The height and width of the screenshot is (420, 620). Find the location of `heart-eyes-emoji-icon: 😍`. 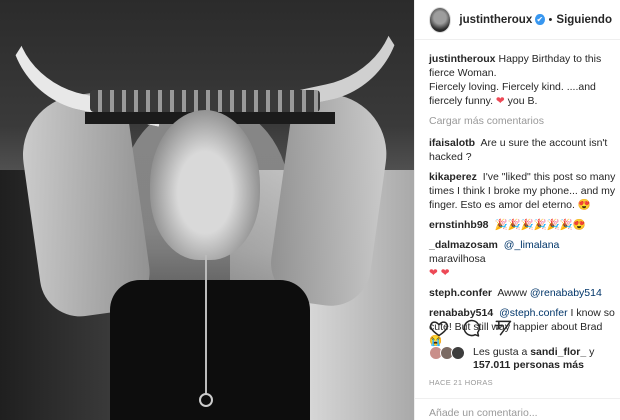

heart-eyes-emoji-icon: 😍 is located at coordinates (584, 205).